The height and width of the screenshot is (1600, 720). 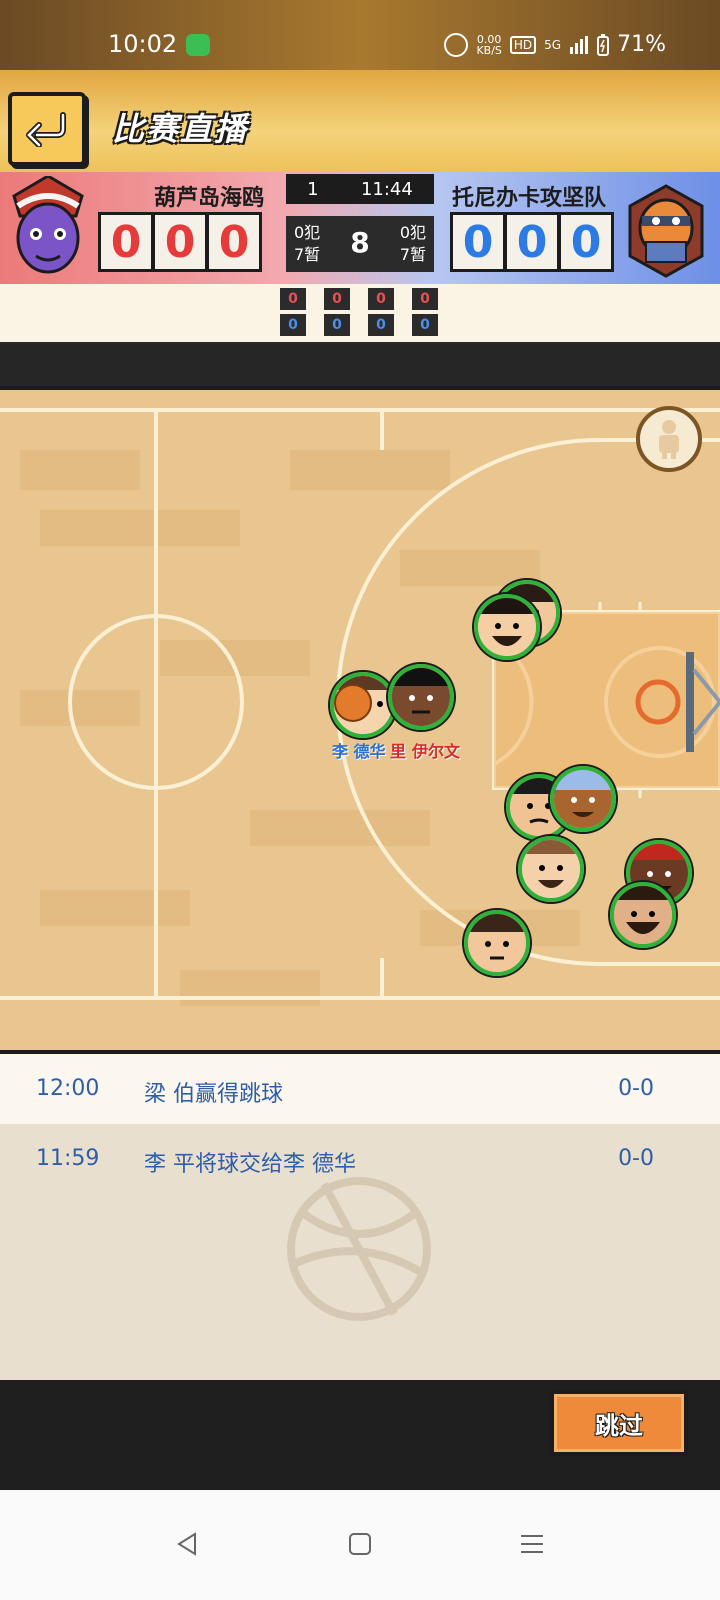 What do you see at coordinates (360, 313) in the screenshot?
I see `quarter-scores: 0 0 0 0 0 0 0 0` at bounding box center [360, 313].